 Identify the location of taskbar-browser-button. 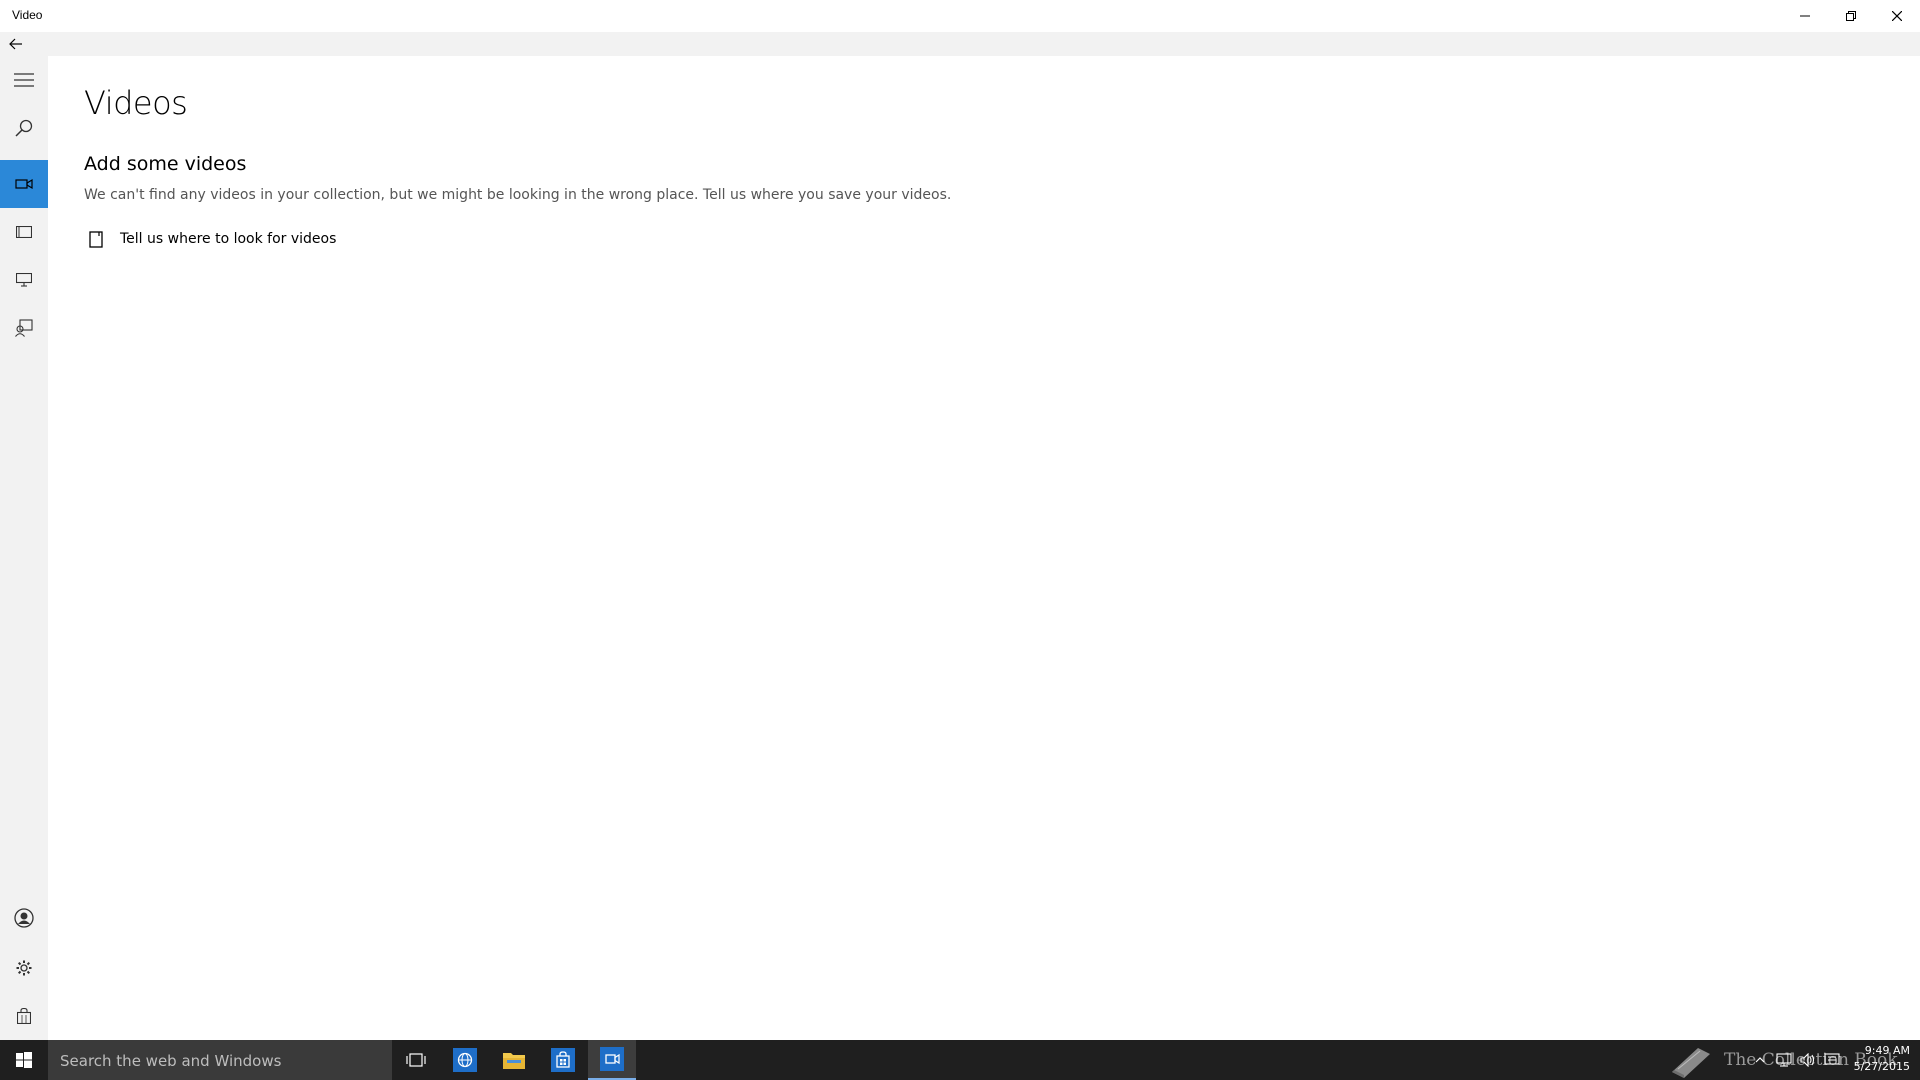
(465, 1060).